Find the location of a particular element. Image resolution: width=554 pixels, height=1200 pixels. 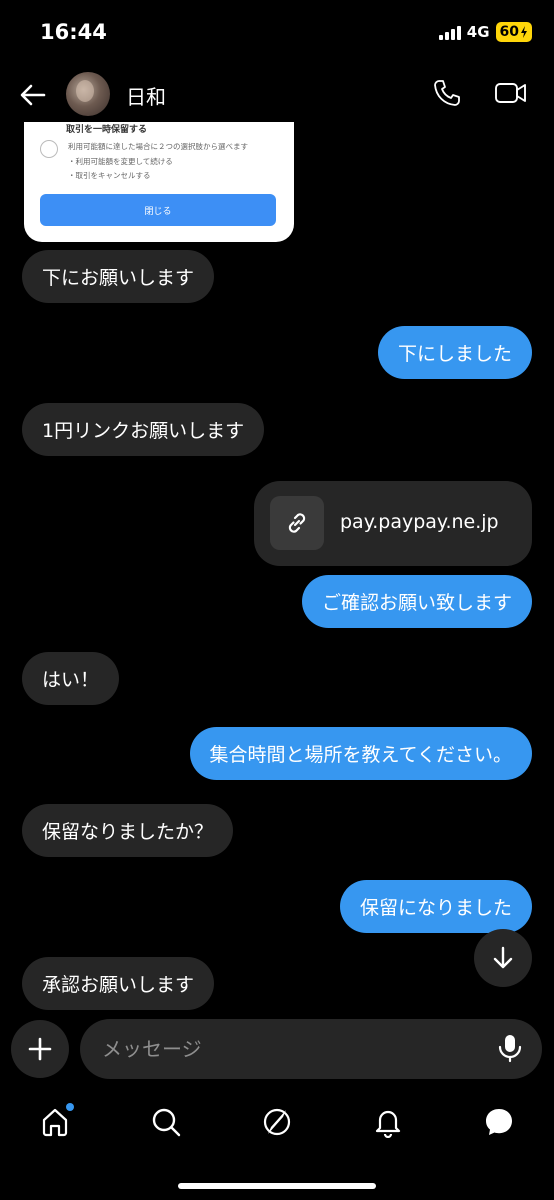

video-call-button is located at coordinates (511, 93).